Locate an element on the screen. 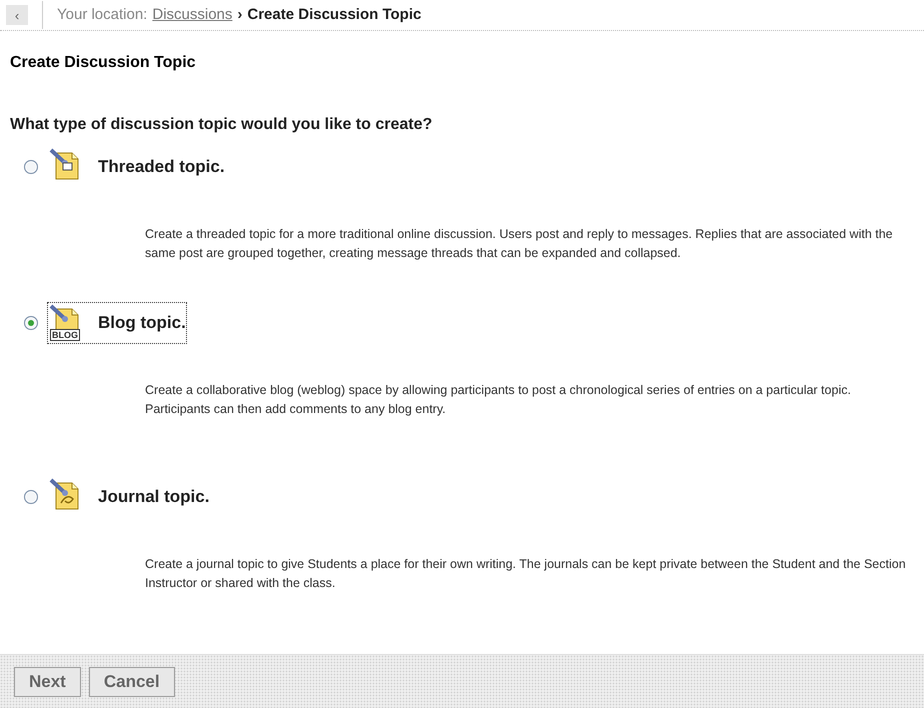  location-label: Your location: is located at coordinates (102, 14).